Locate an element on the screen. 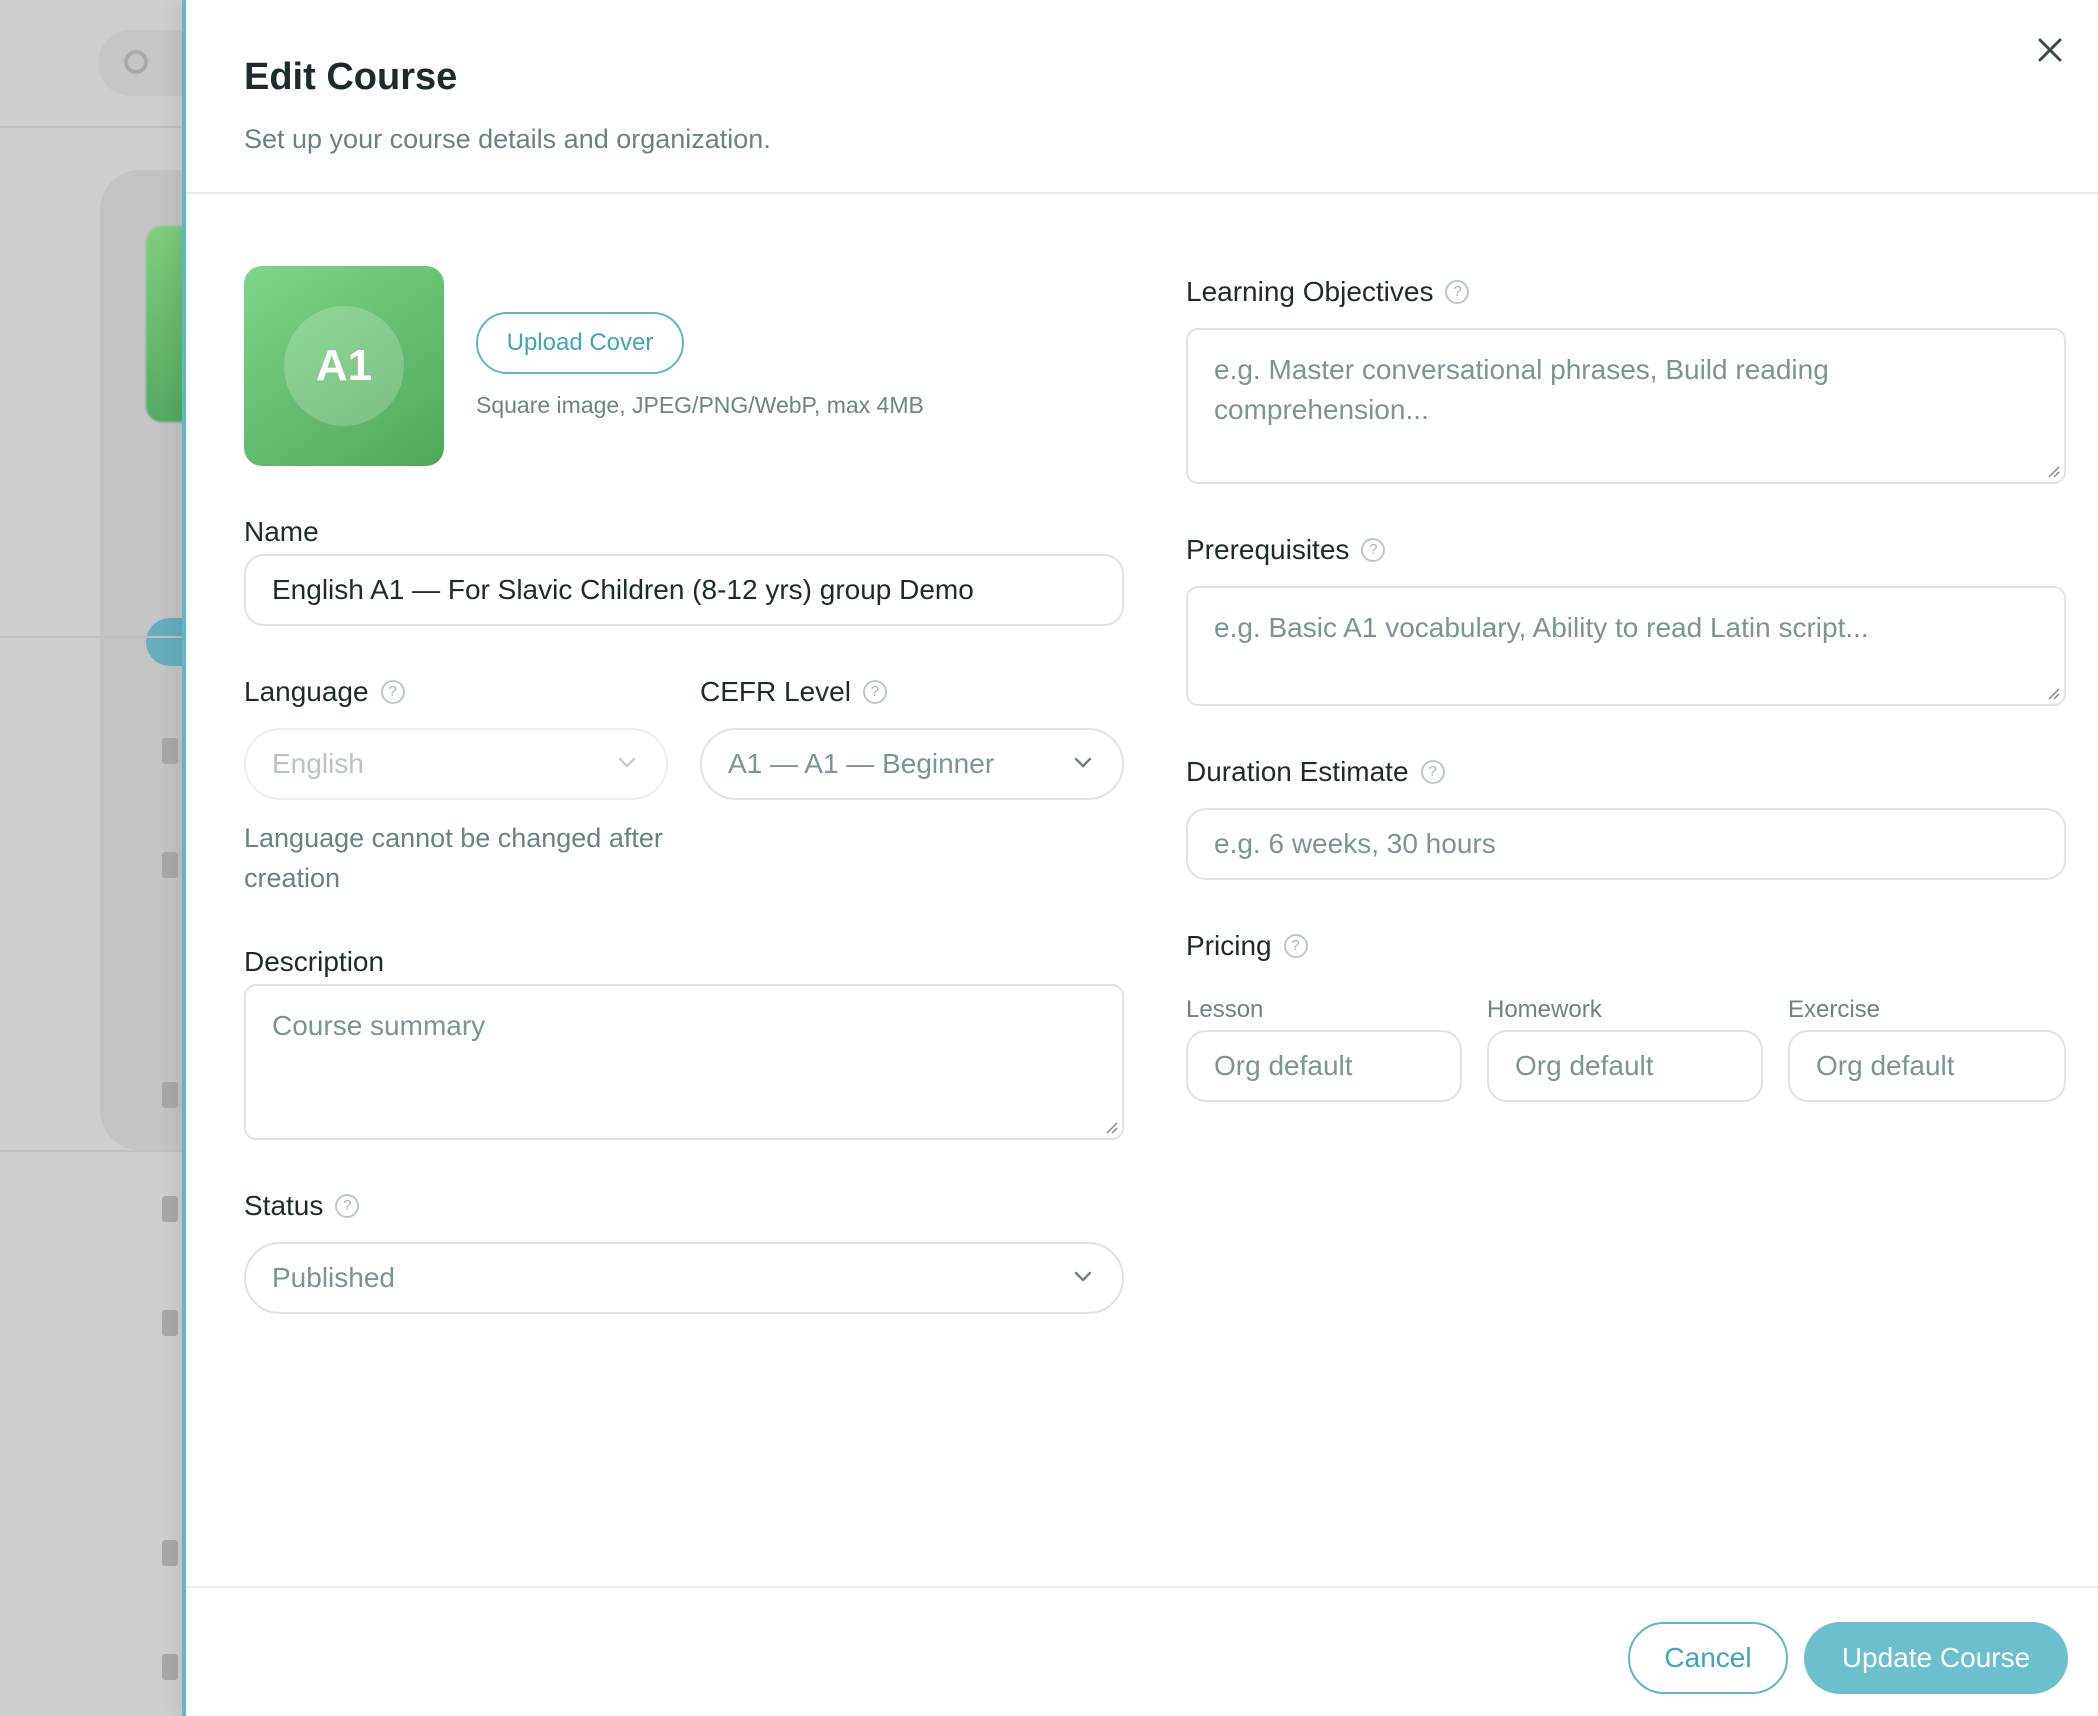  language-label: Language ? is located at coordinates (324, 692).